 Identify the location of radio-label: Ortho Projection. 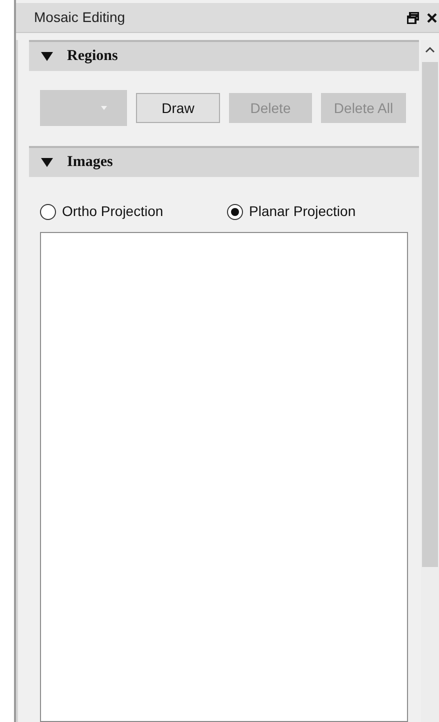
(113, 211).